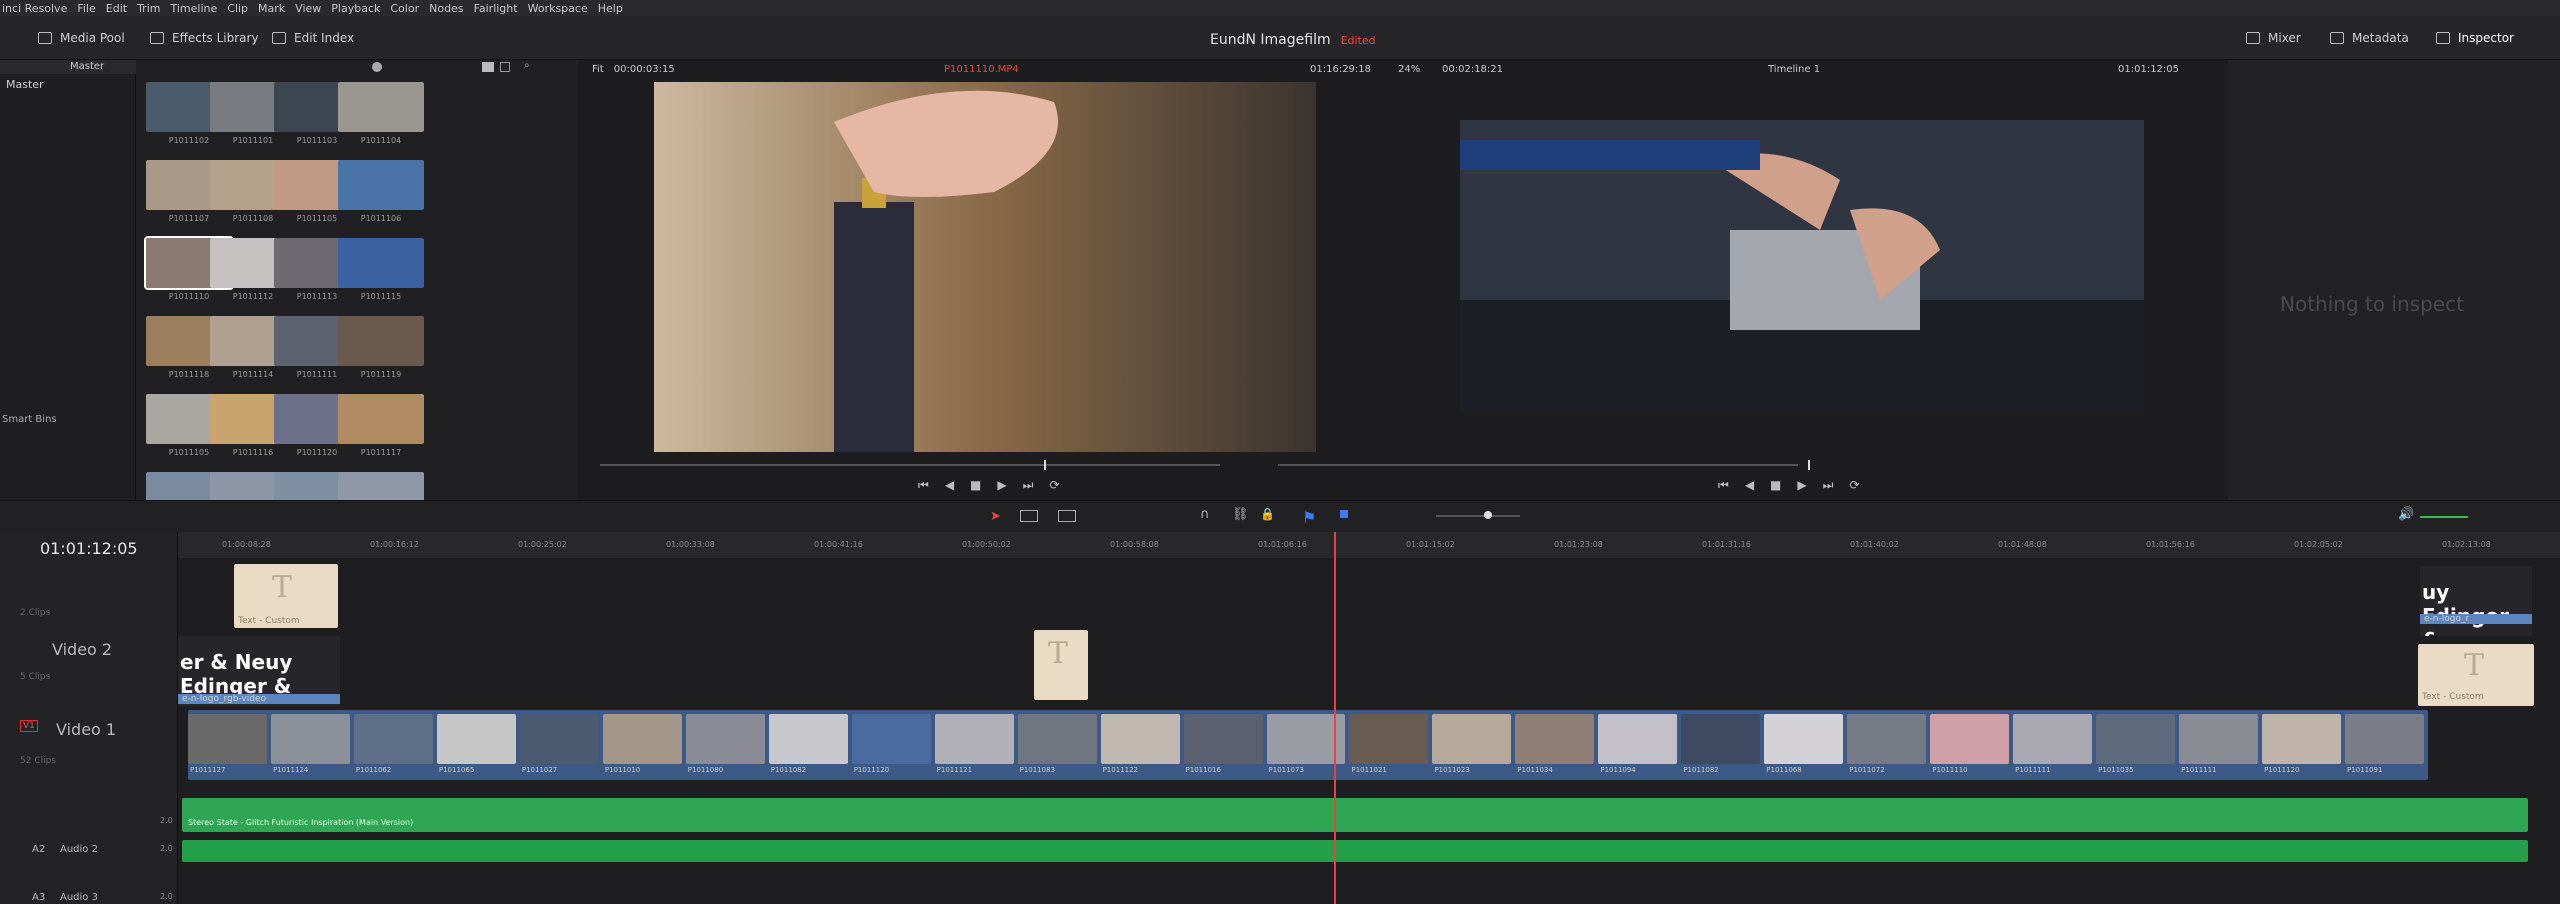 This screenshot has width=2560, height=904. What do you see at coordinates (2406, 514) in the screenshot?
I see `speaker-icon: 🔊` at bounding box center [2406, 514].